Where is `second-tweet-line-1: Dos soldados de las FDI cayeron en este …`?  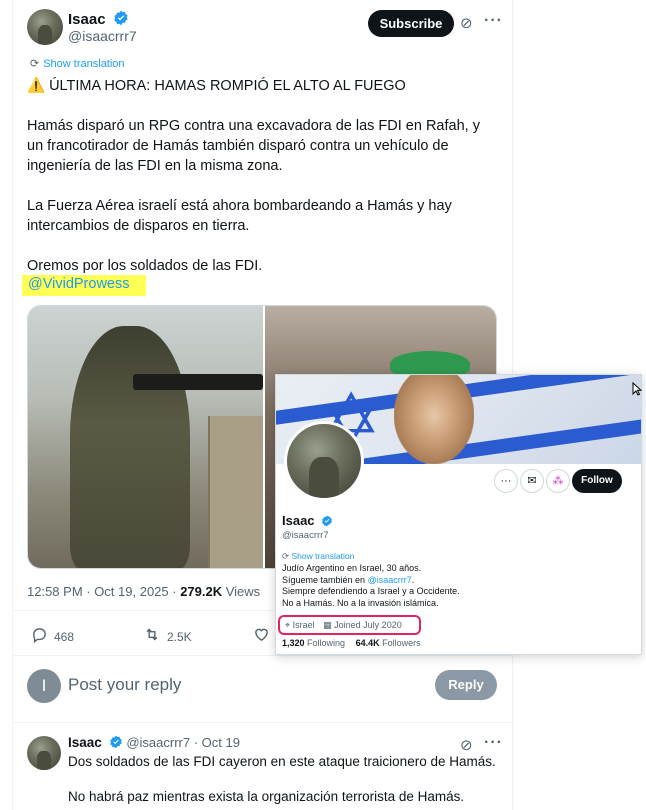
second-tweet-line-1: Dos soldados de las FDI cayeron en este … is located at coordinates (282, 761).